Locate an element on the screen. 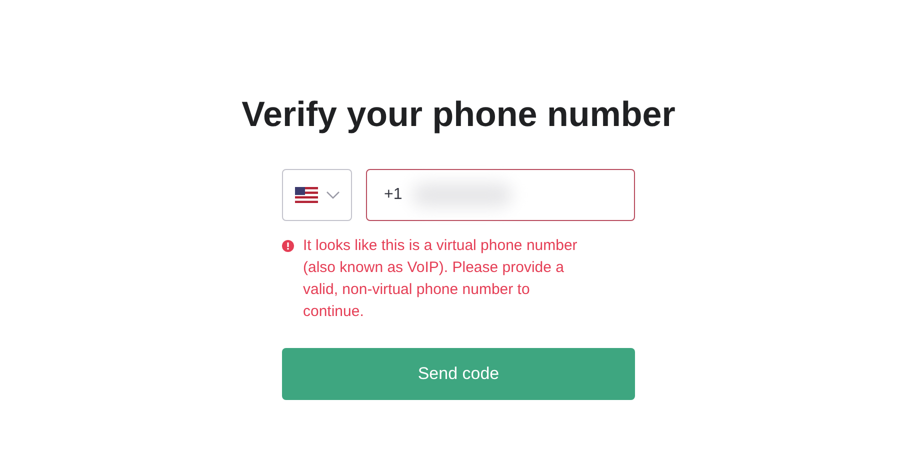 Image resolution: width=917 pixels, height=466 pixels. phone-input-field: +1 is located at coordinates (500, 195).